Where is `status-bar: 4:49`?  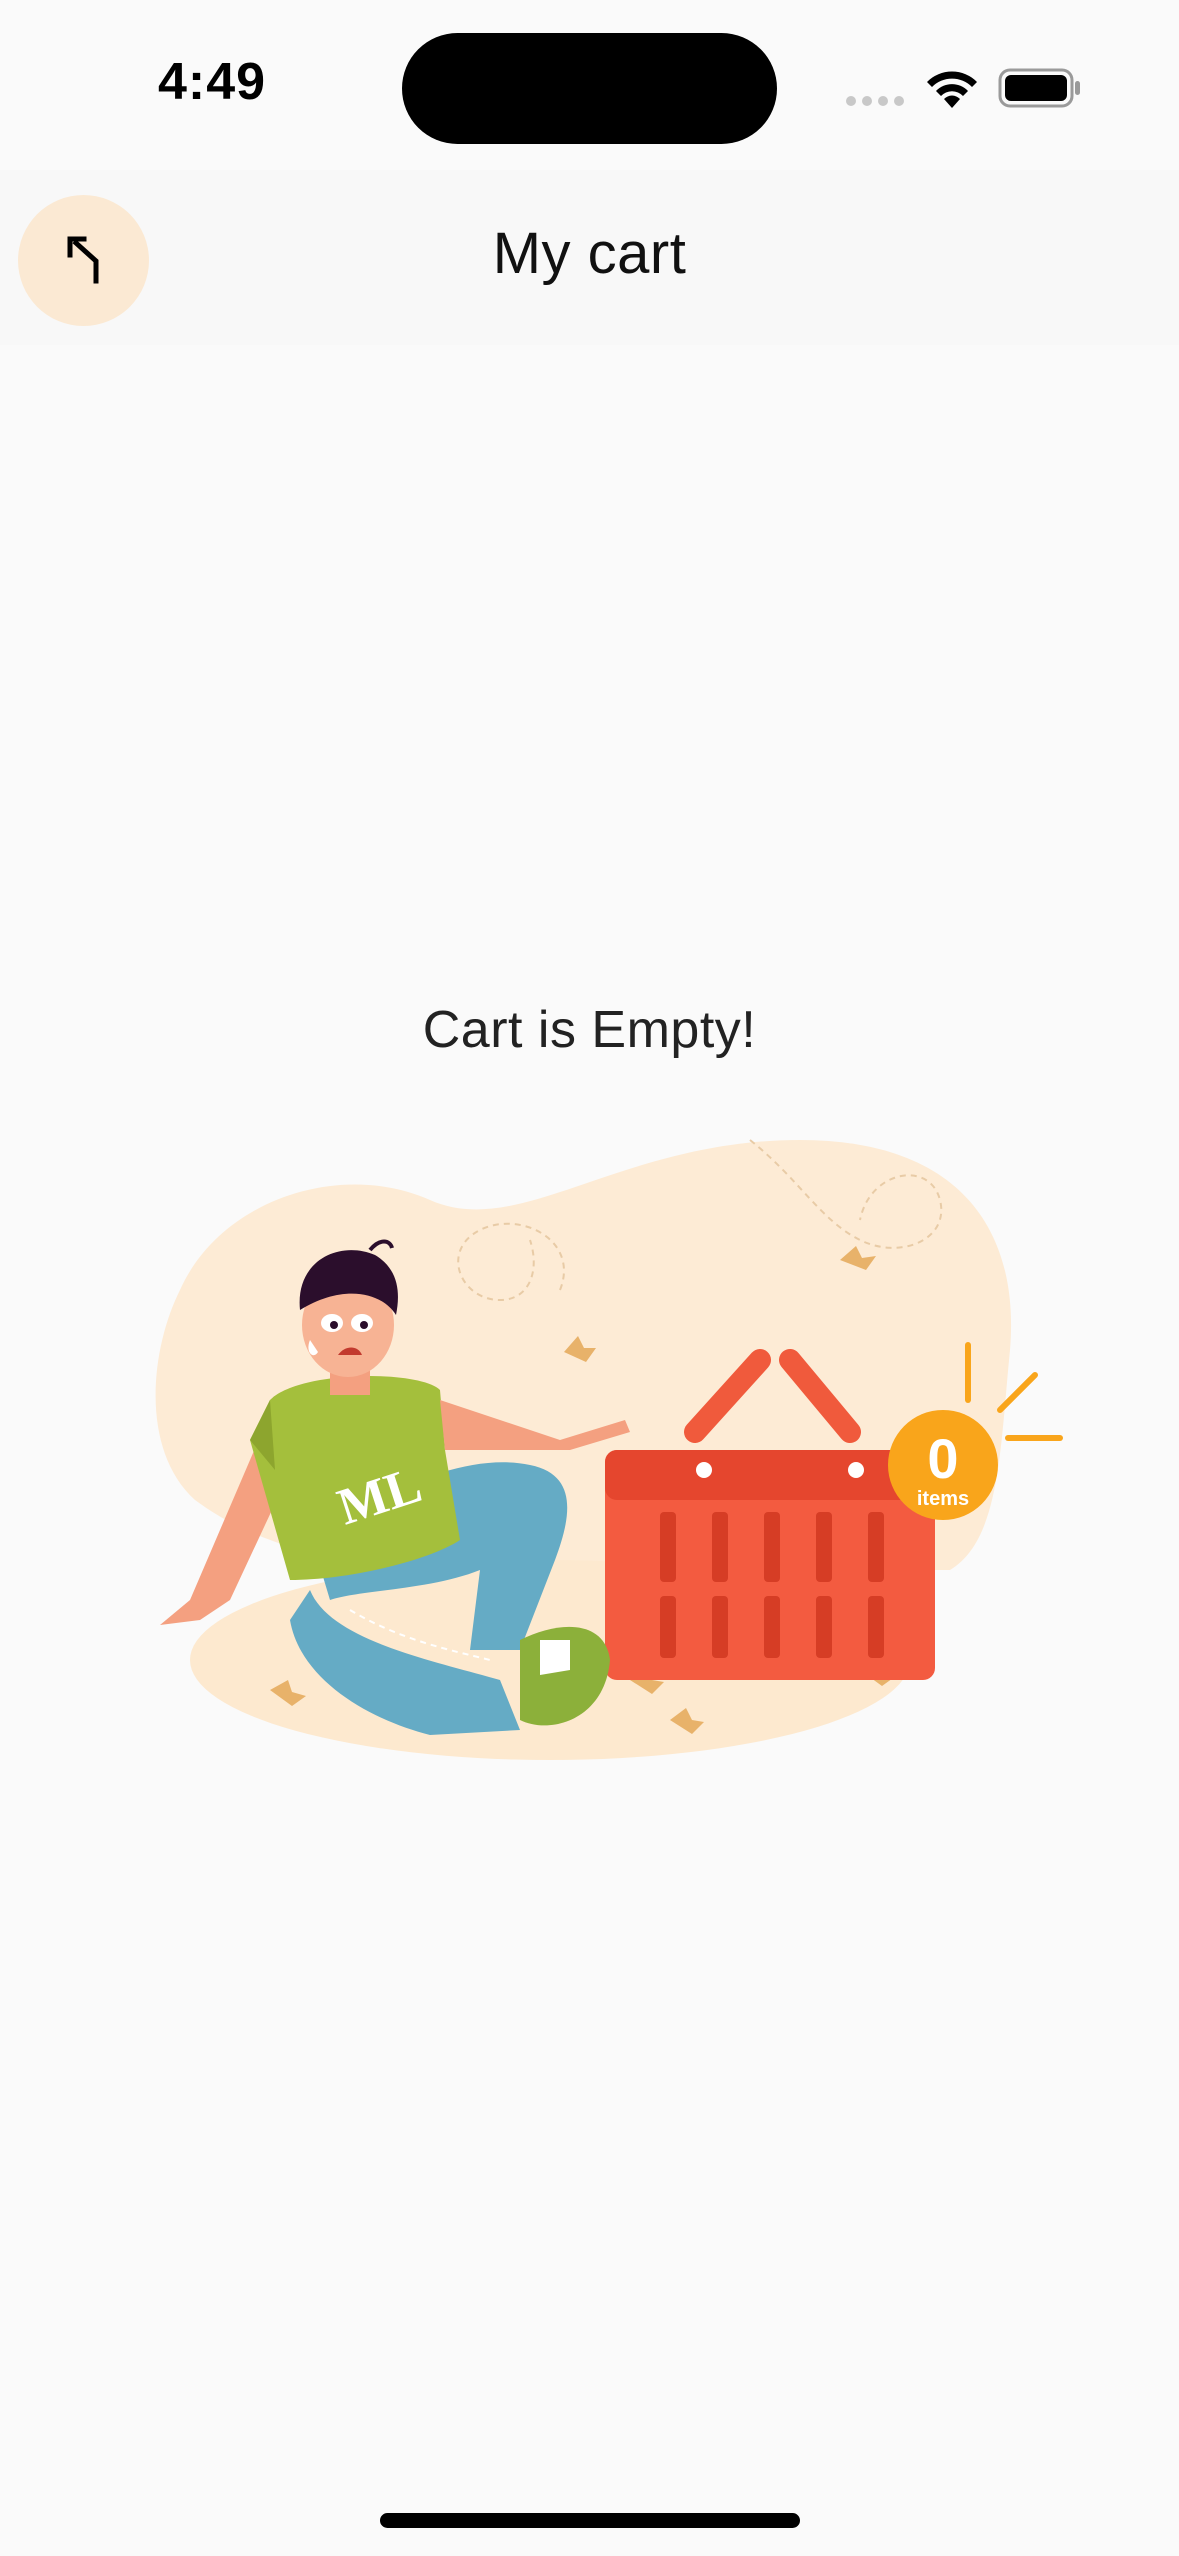 status-bar: 4:49 is located at coordinates (589, 85).